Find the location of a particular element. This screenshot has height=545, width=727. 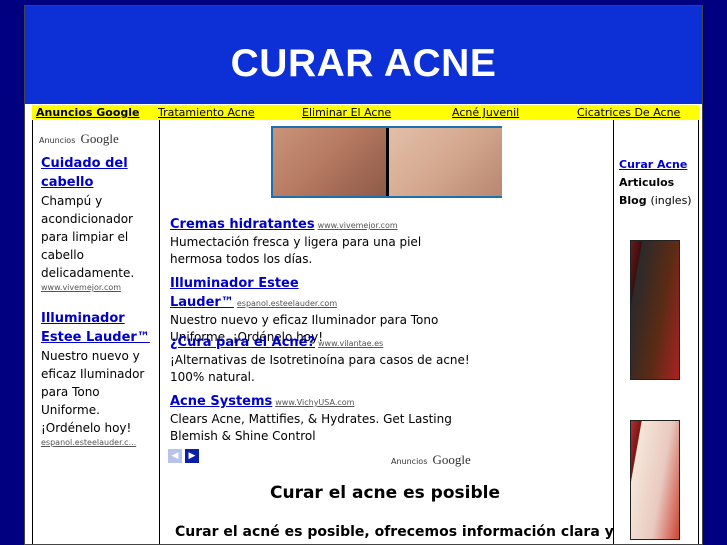

content-title: Curar el acne es posible is located at coordinates (385, 493).